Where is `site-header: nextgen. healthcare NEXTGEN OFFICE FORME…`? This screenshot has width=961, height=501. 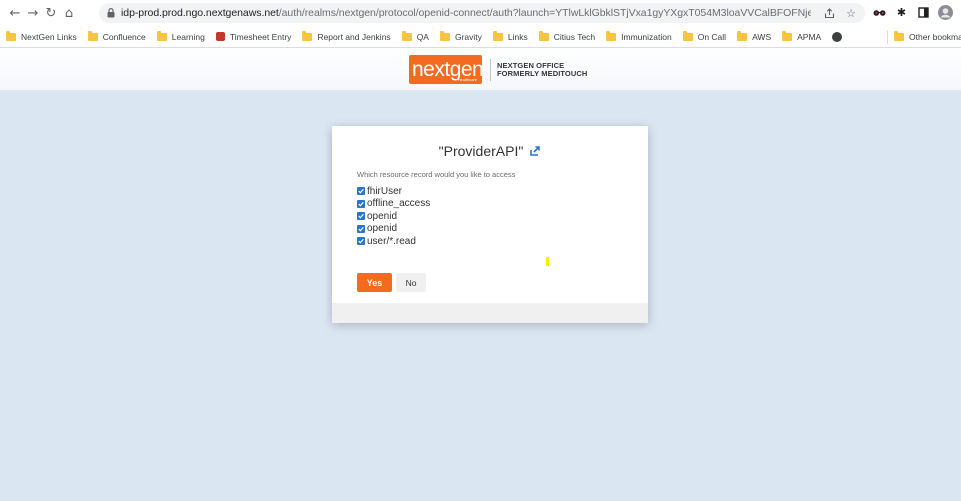 site-header: nextgen. healthcare NEXTGEN OFFICE FORME… is located at coordinates (480, 69).